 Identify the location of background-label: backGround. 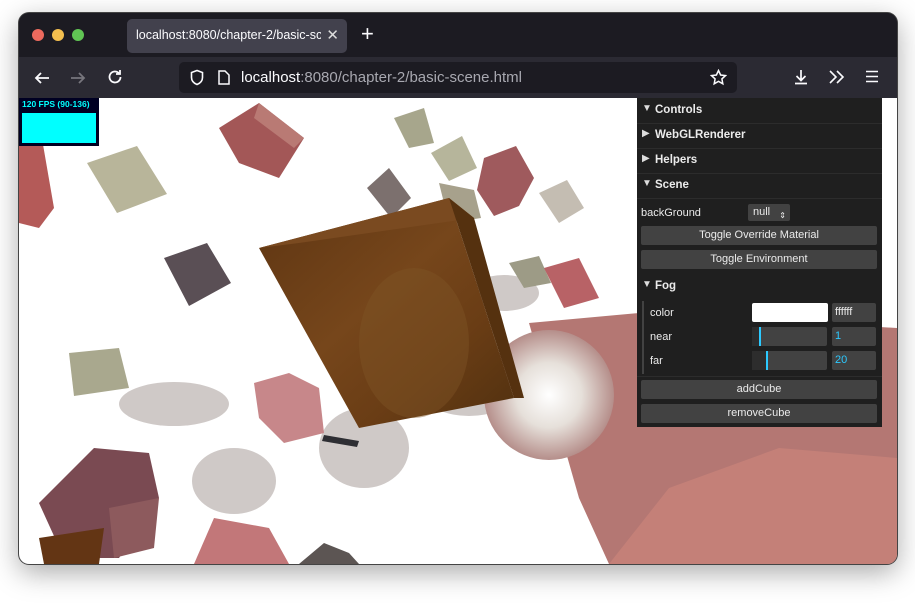
(671, 213).